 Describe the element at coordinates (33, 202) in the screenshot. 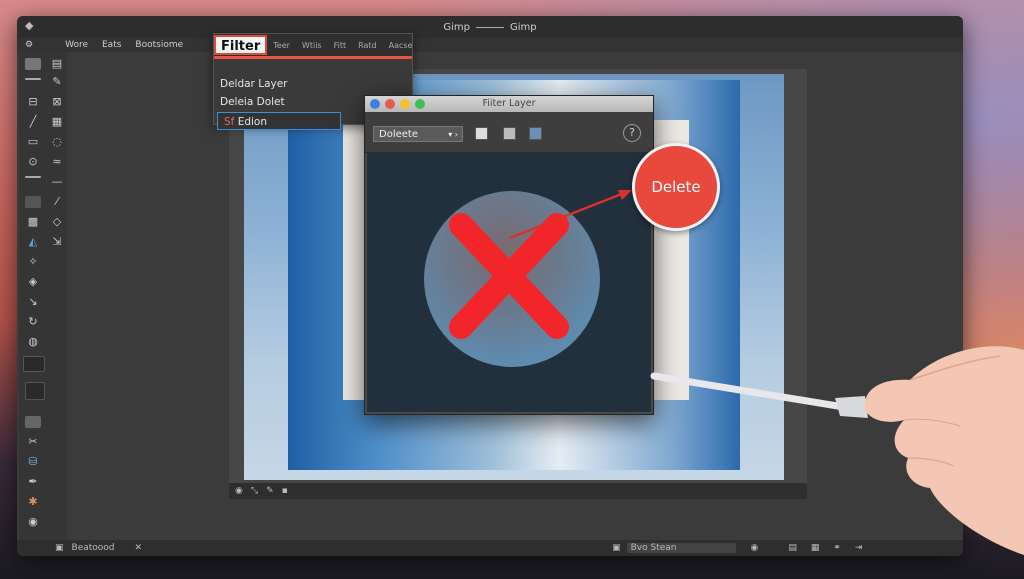

I see `tool-layer-icon` at that location.